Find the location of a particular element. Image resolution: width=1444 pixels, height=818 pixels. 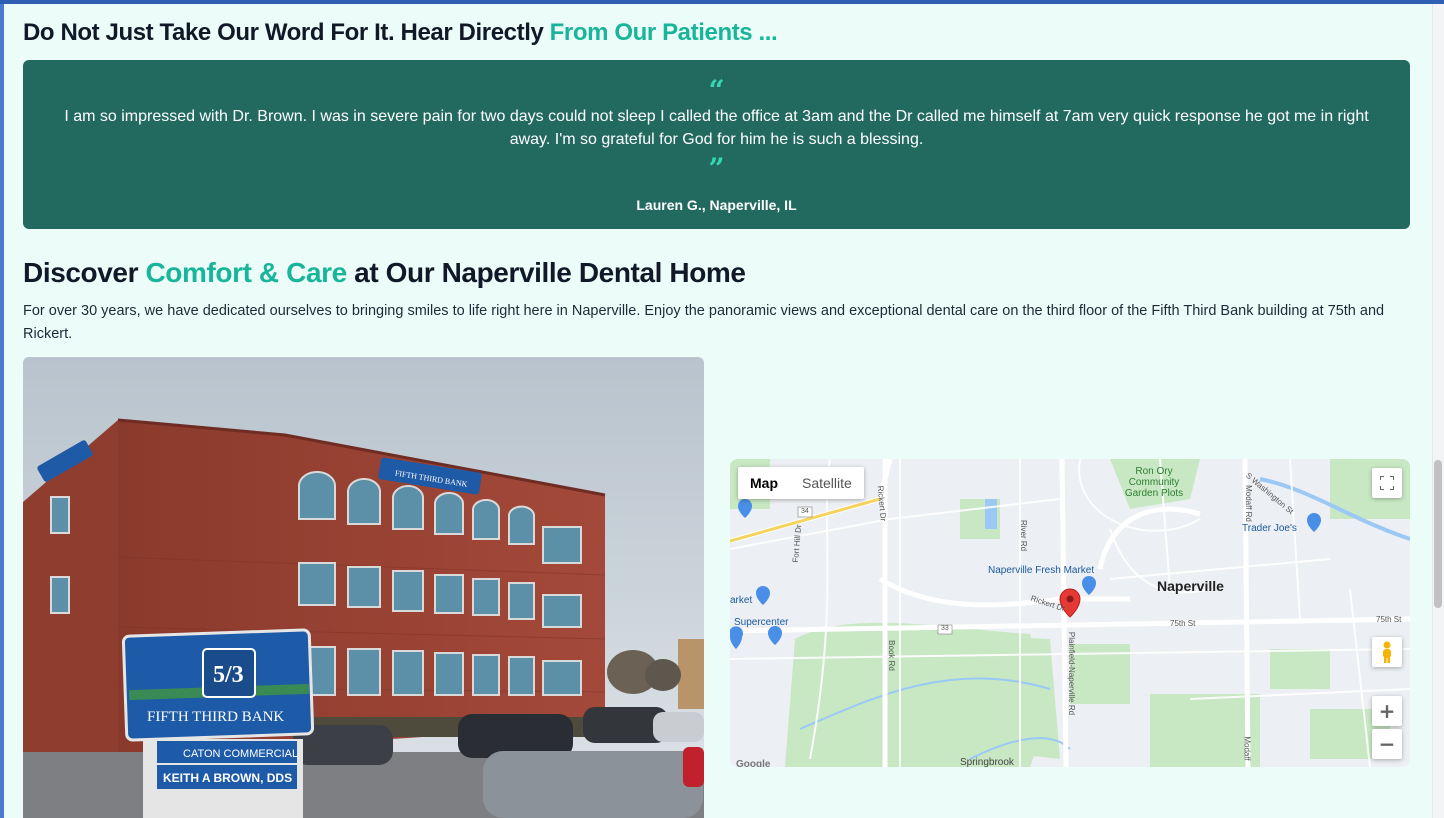

road-label-75th: 75th St is located at coordinates (1183, 623).